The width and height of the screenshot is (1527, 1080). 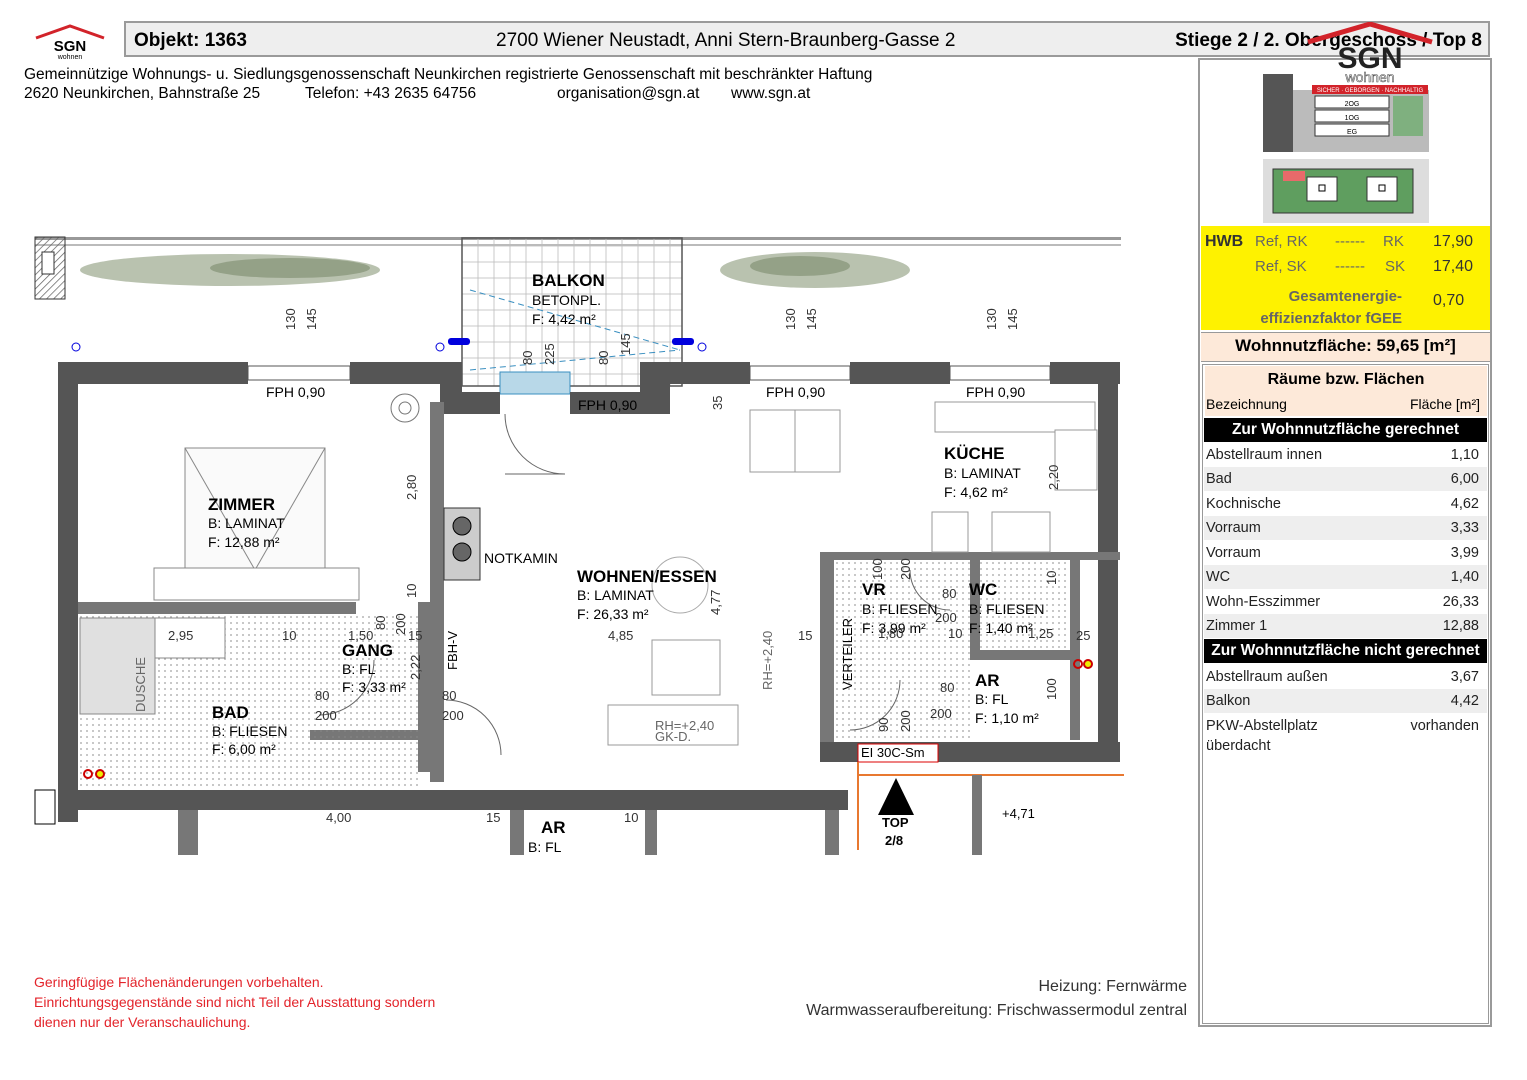 What do you see at coordinates (893, 752) in the screenshot?
I see `fire-door-label: EI 30C-Sm` at bounding box center [893, 752].